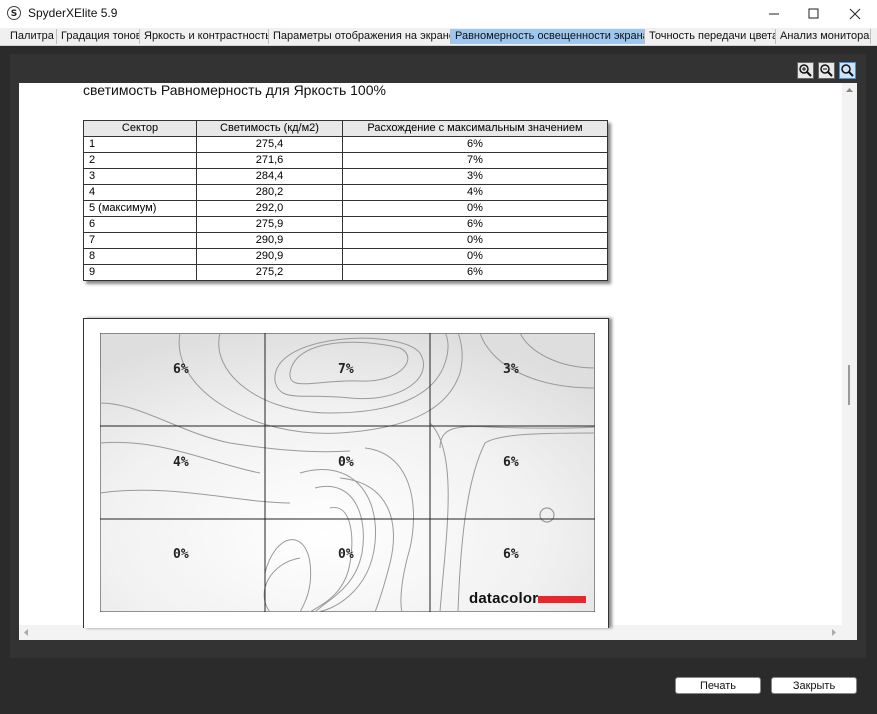  What do you see at coordinates (360, 36) in the screenshot?
I see `tab-display-parameters: Параметры отображения на экране` at bounding box center [360, 36].